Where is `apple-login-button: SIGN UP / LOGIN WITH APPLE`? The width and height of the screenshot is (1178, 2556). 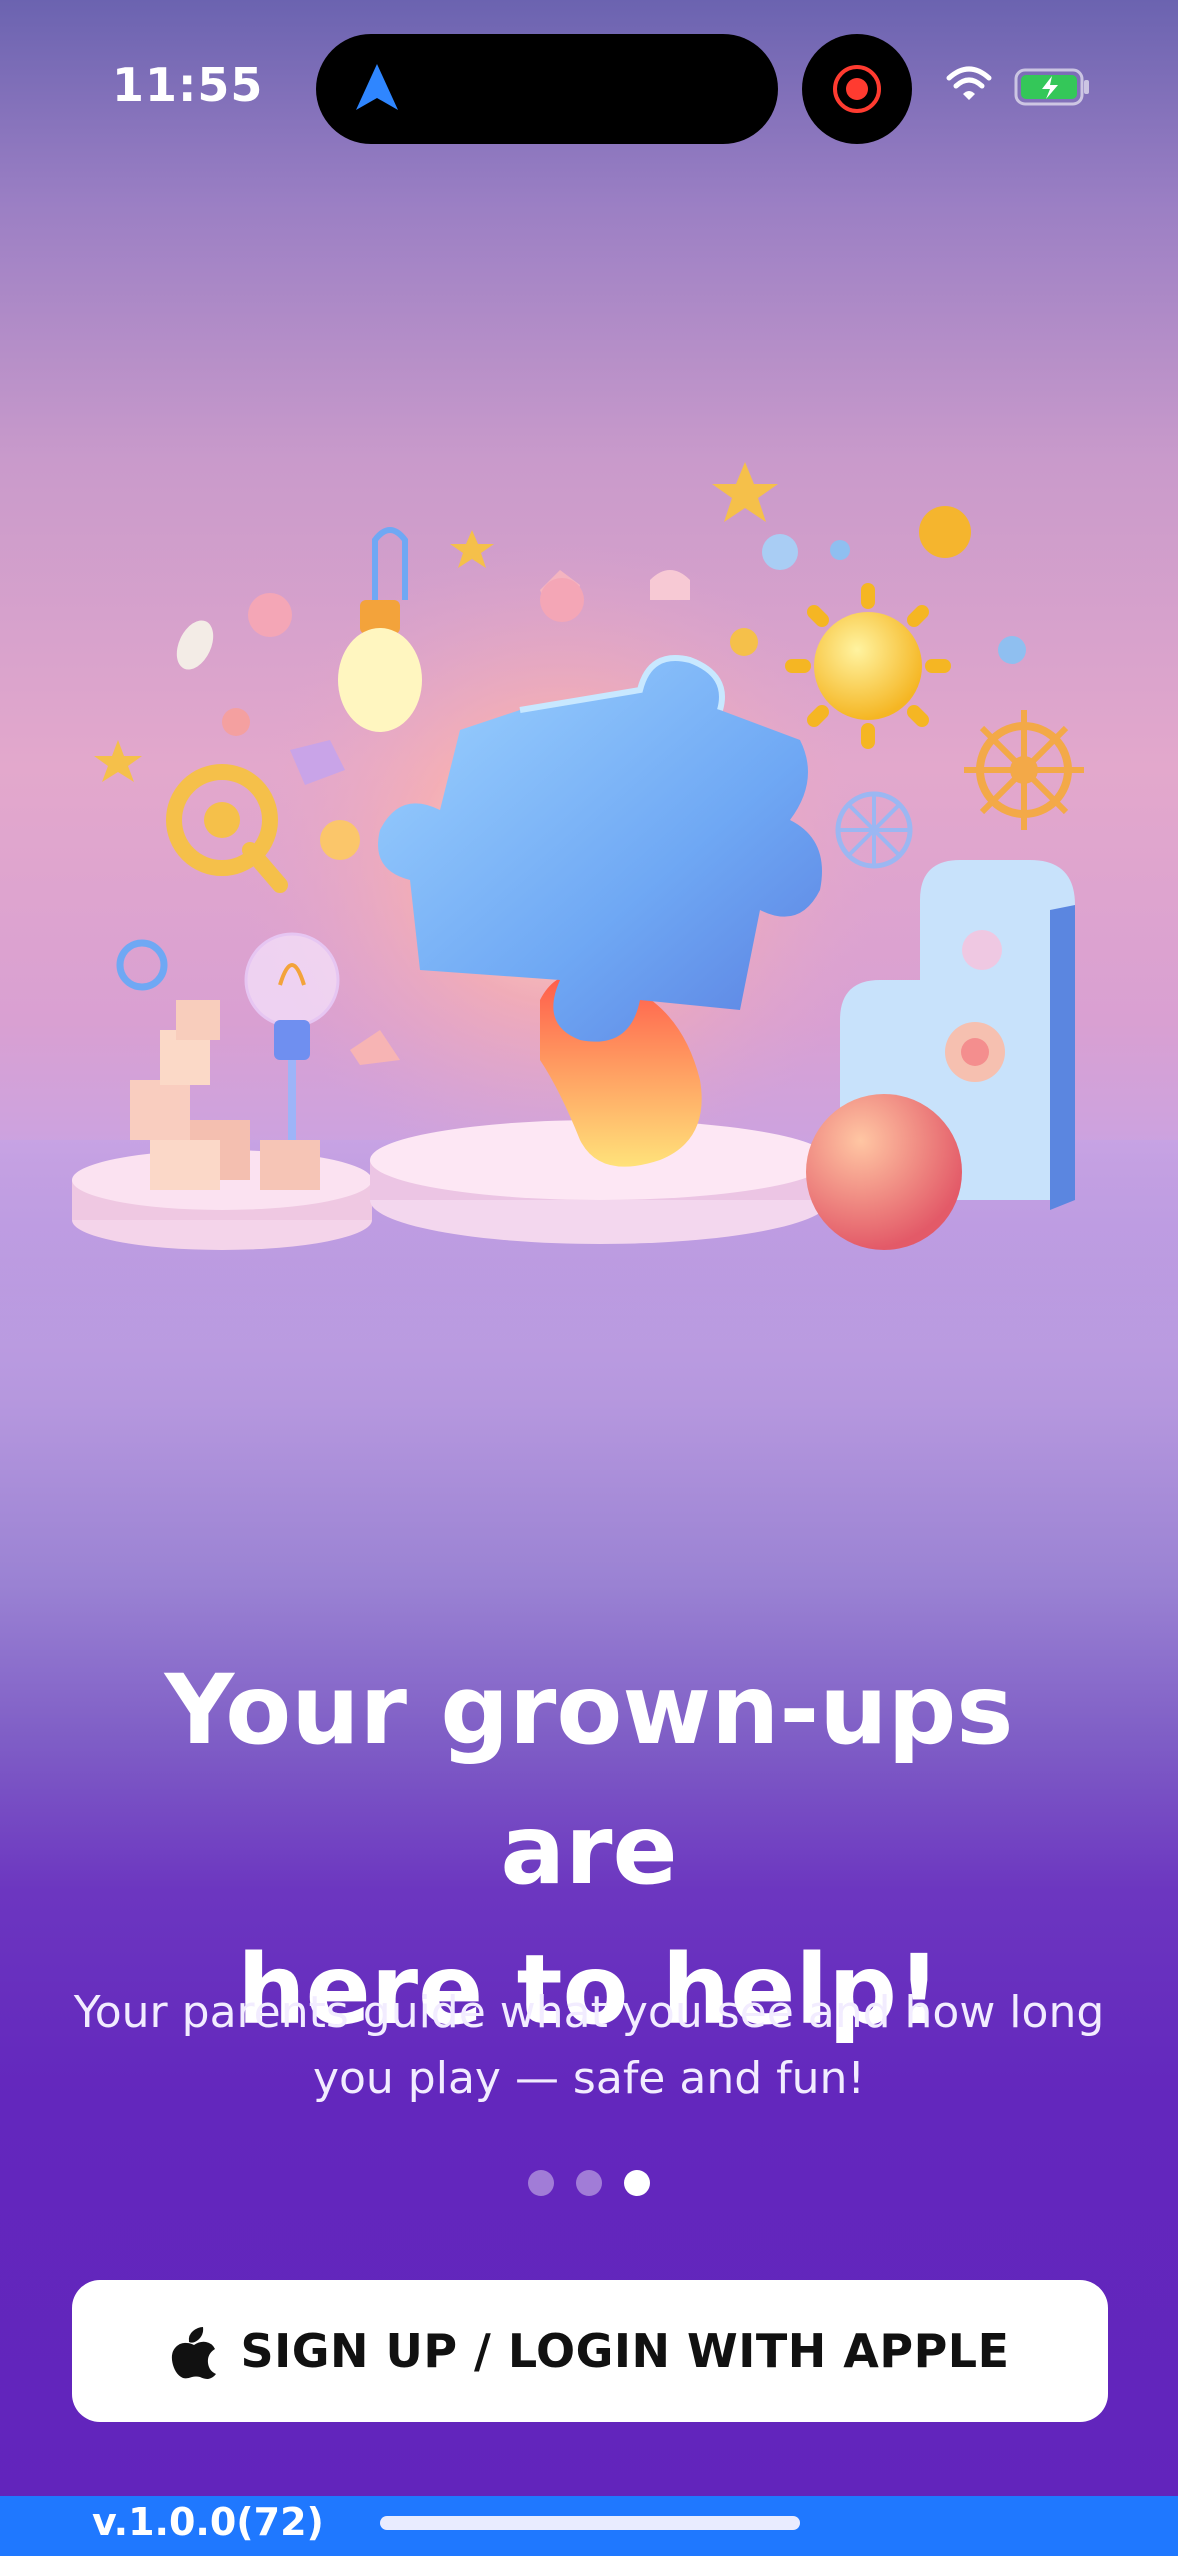
apple-login-button: SIGN UP / LOGIN WITH APPLE is located at coordinates (590, 2351).